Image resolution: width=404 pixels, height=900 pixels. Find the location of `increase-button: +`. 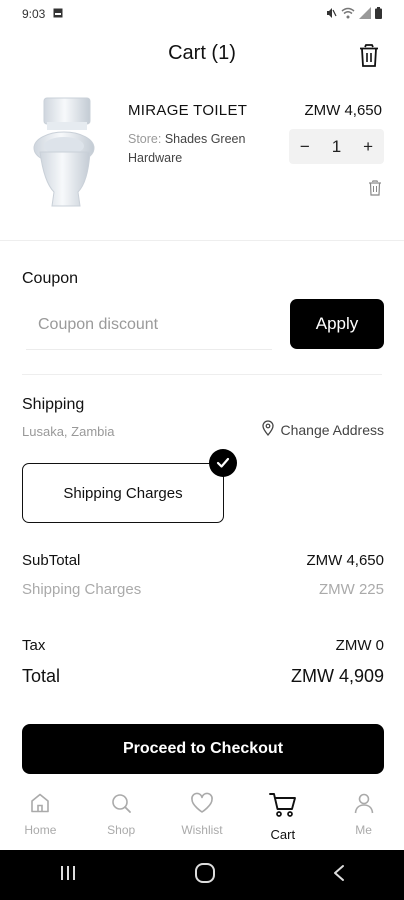

increase-button: + is located at coordinates (368, 147).